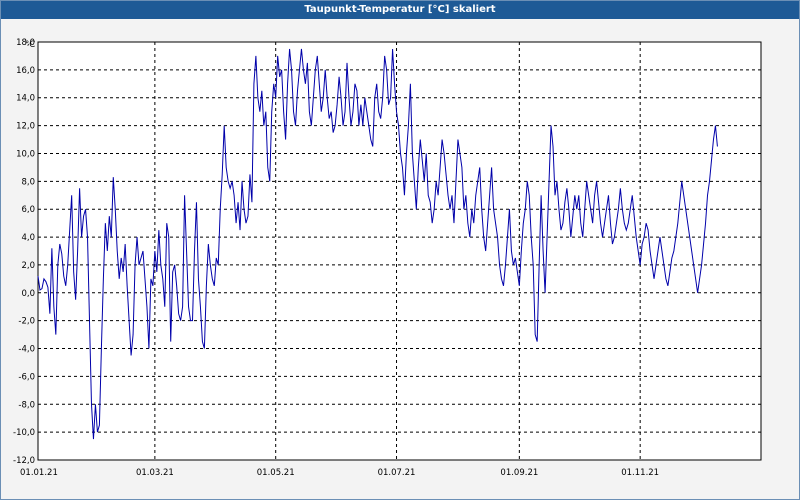 The image size is (800, 500). What do you see at coordinates (26, 322) in the screenshot?
I see `y-tick-label: -2,0` at bounding box center [26, 322].